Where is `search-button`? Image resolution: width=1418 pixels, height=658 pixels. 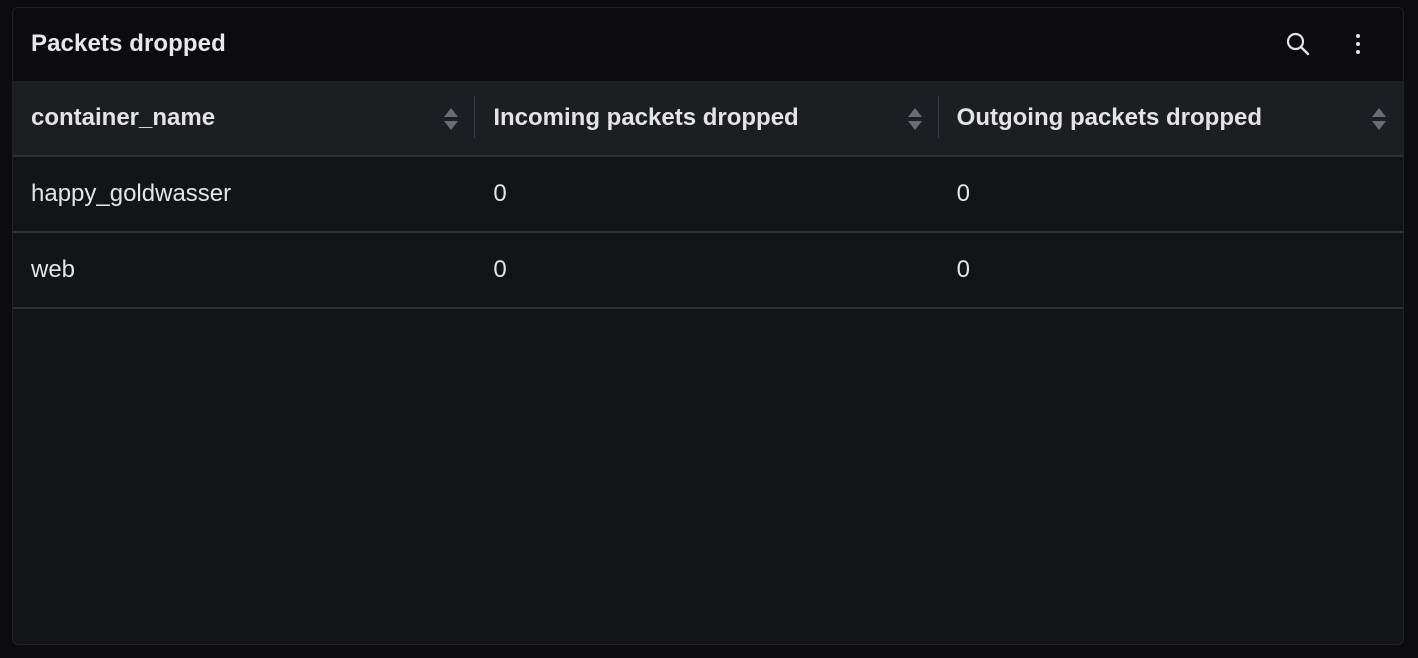
search-button is located at coordinates (1298, 44).